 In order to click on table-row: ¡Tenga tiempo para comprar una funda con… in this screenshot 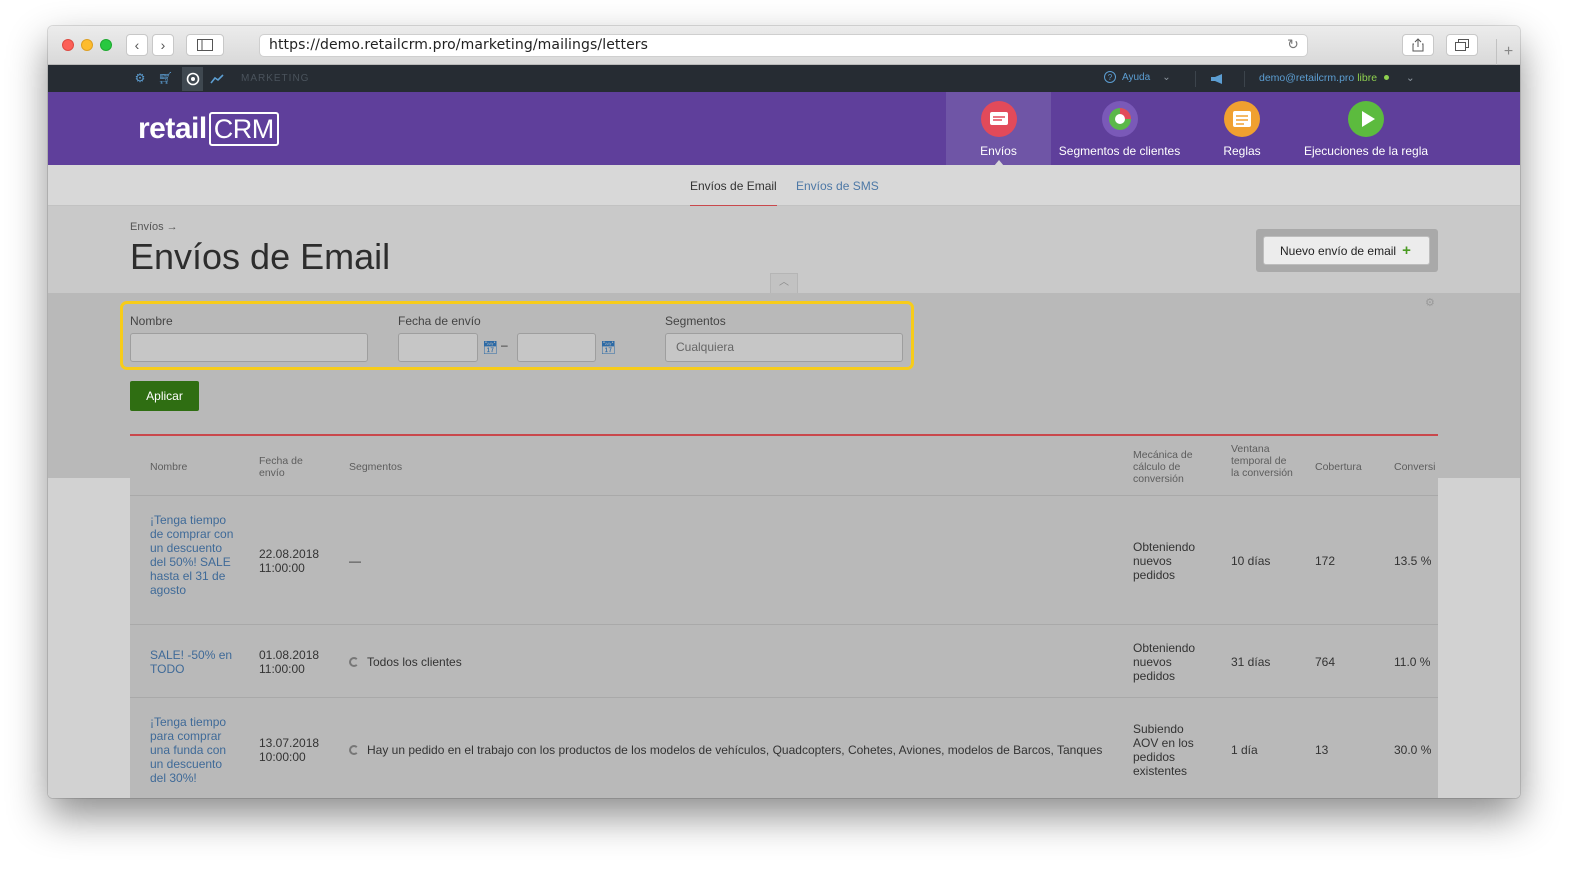, I will do `click(784, 748)`.